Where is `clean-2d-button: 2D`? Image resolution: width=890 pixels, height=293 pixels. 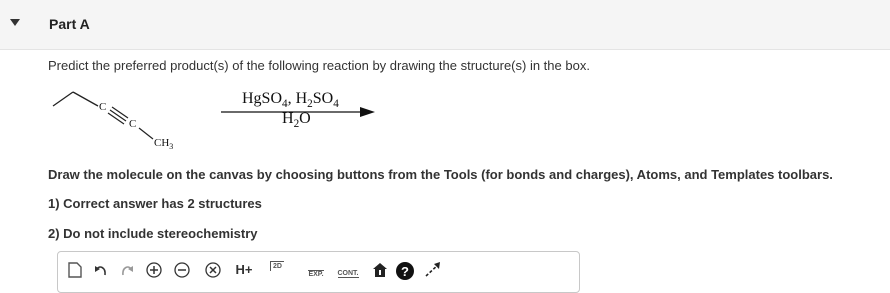
clean-2d-button: 2D is located at coordinates (277, 272).